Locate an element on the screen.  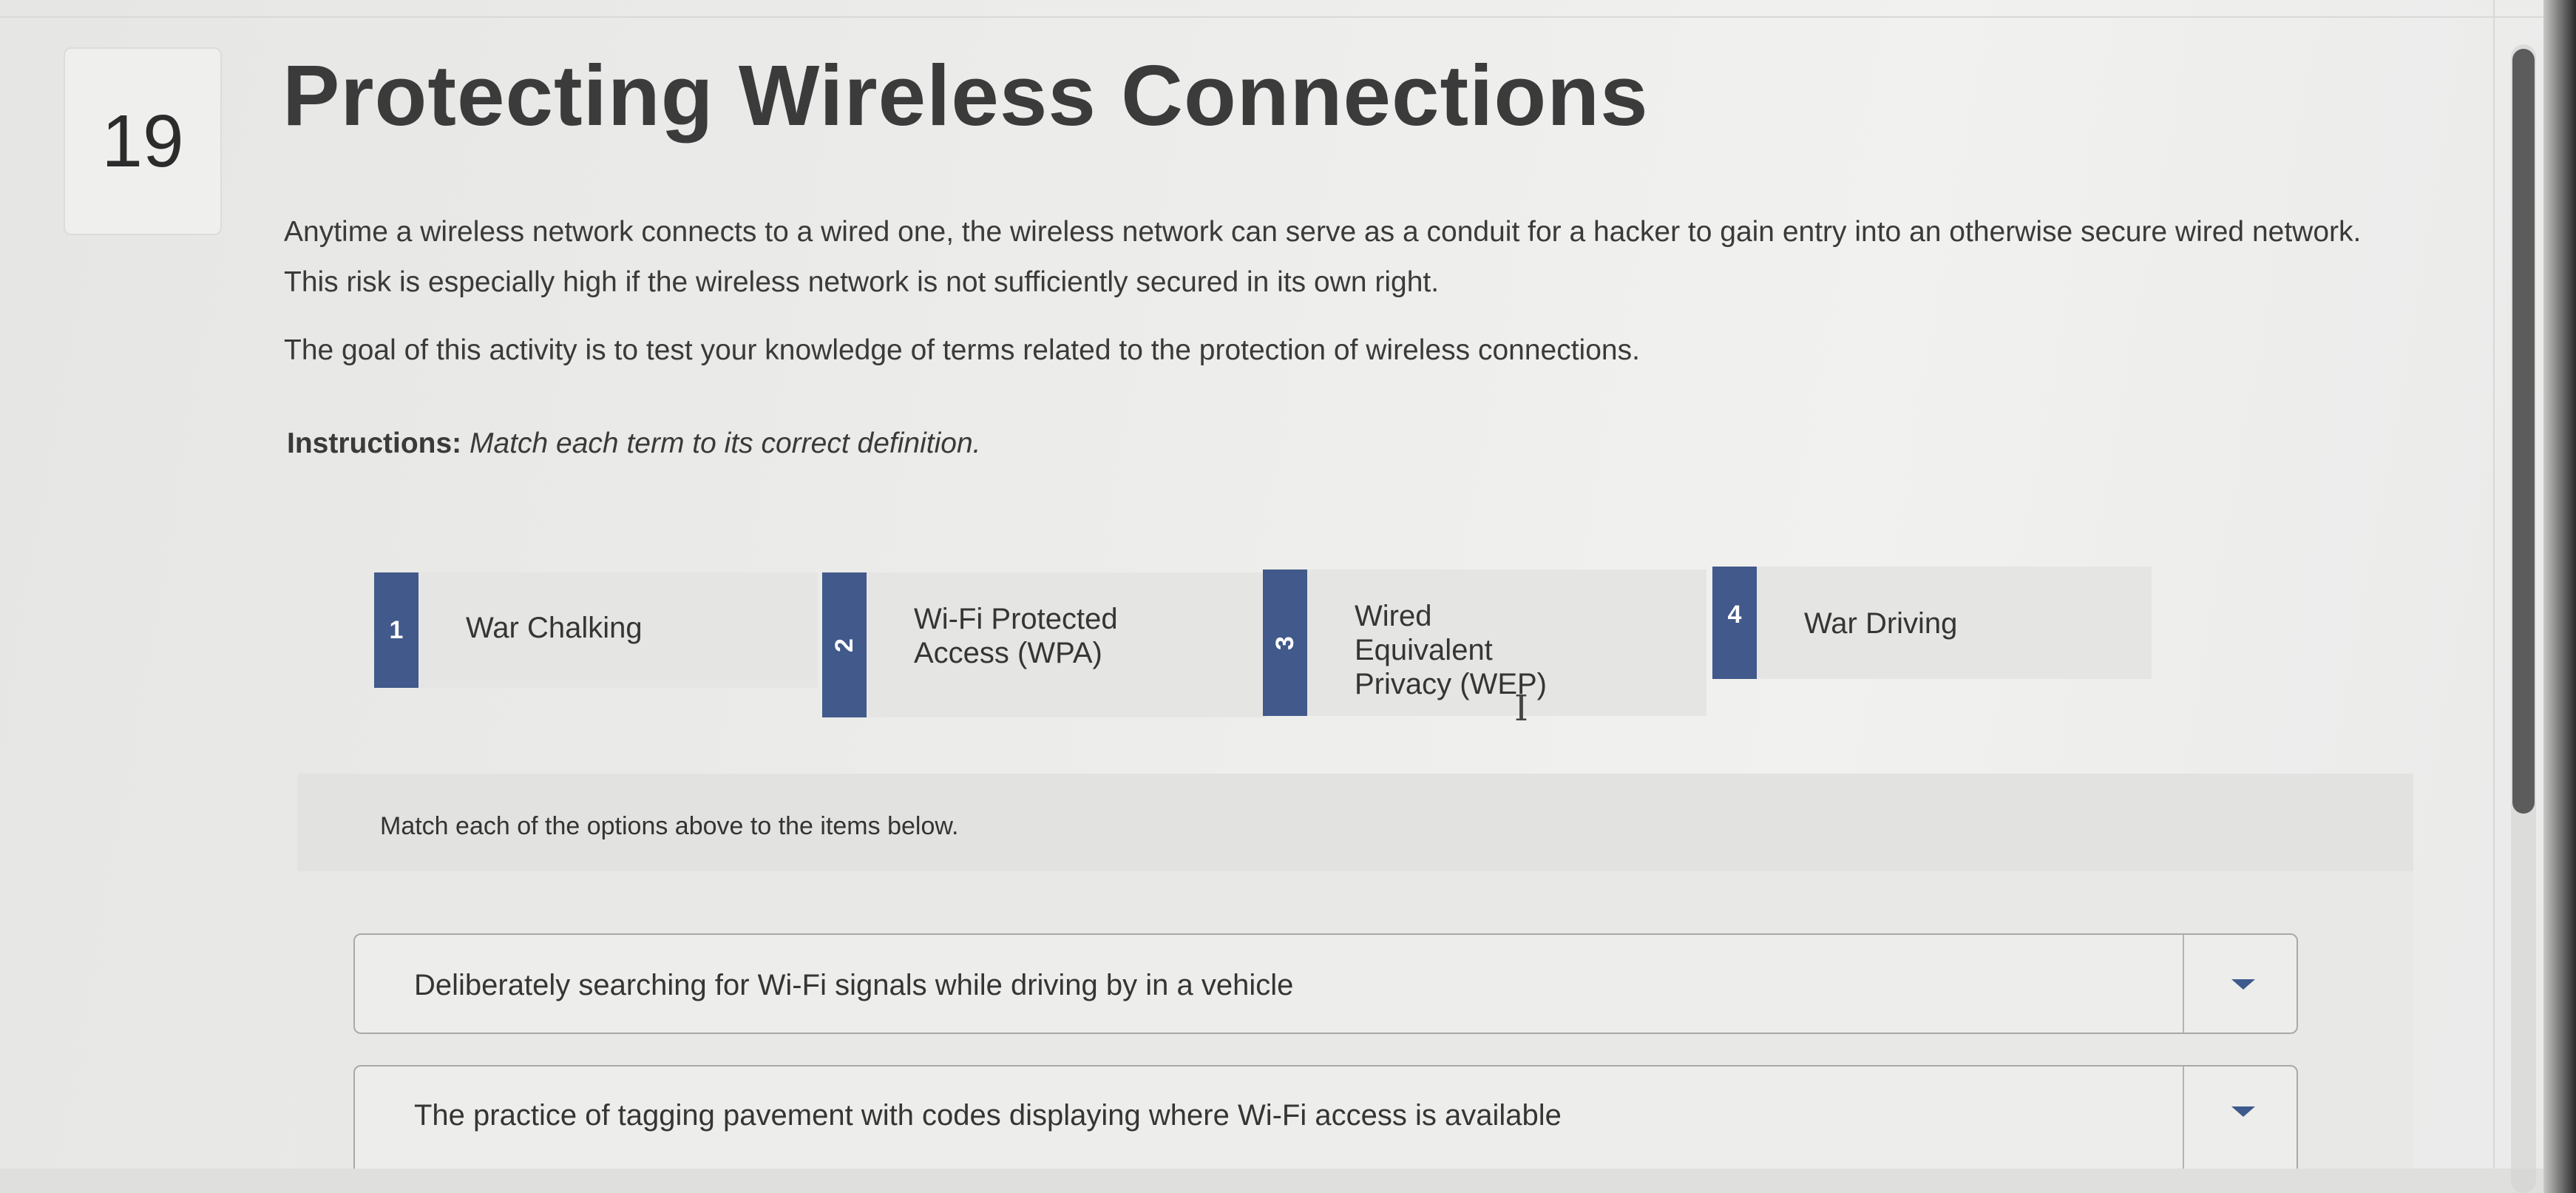
term-number-3: 3 is located at coordinates (1285, 643).